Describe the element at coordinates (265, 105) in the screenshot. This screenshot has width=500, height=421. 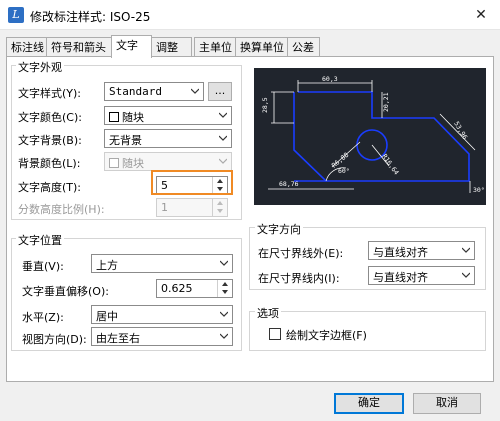
I see `preview-dim-1: 28,5` at that location.